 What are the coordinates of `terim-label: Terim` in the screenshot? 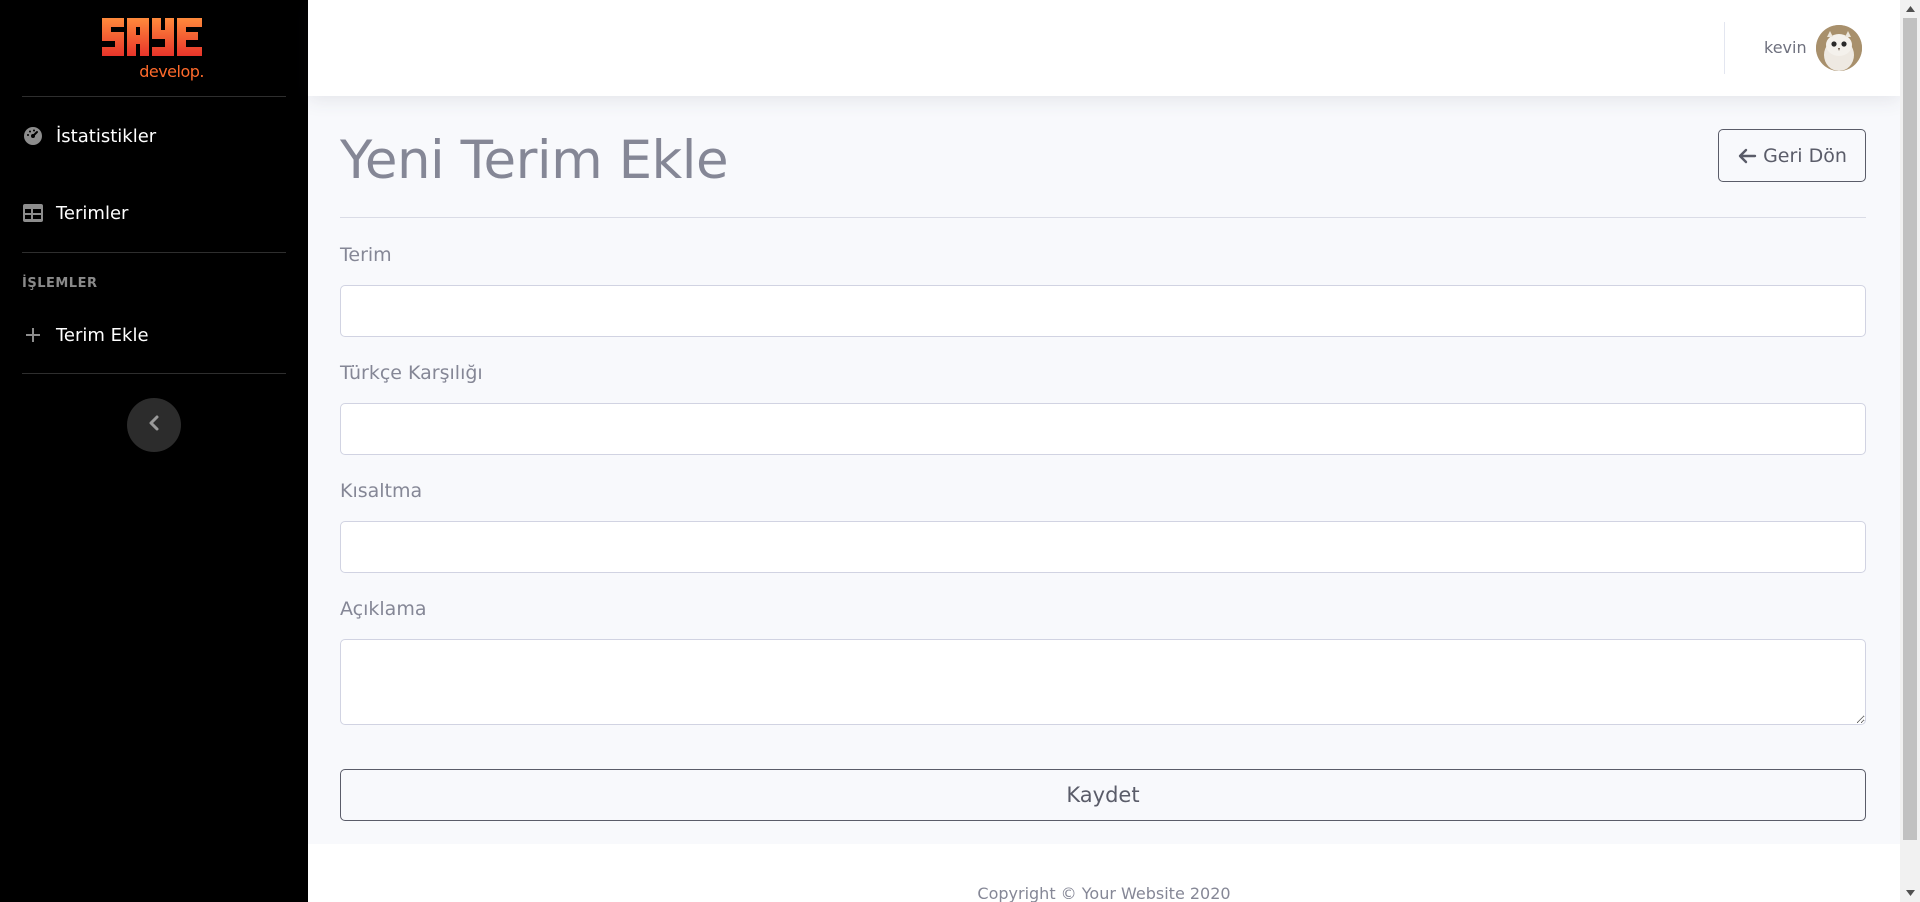 It's located at (366, 255).